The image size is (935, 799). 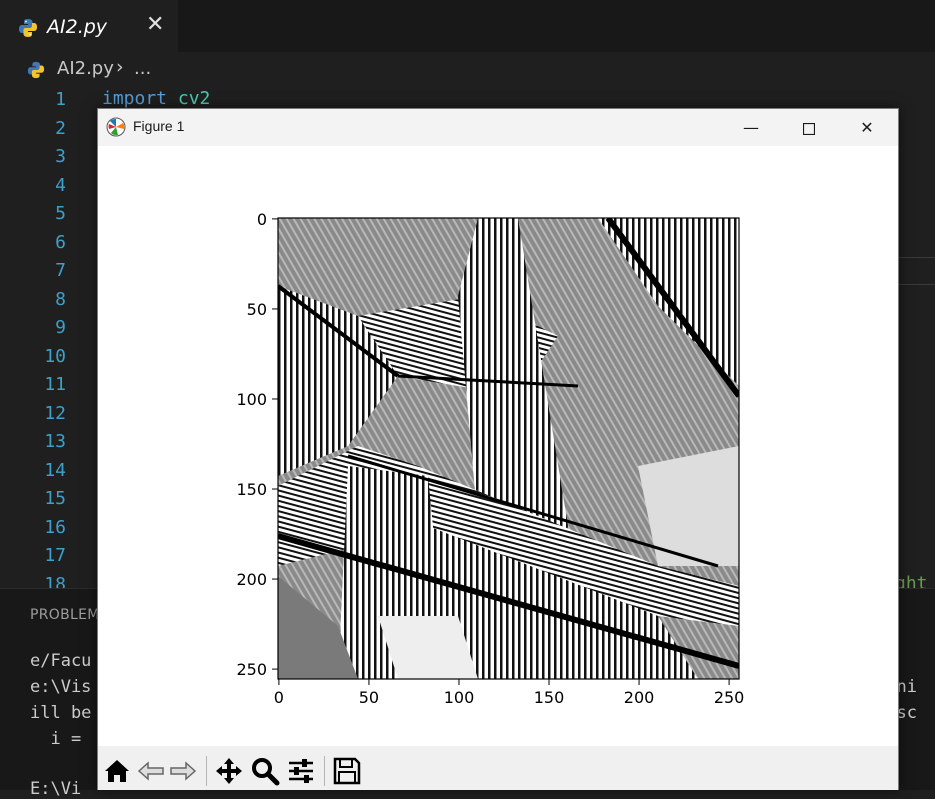 What do you see at coordinates (56, 789) in the screenshot?
I see `terminal-line: E:\Vi` at bounding box center [56, 789].